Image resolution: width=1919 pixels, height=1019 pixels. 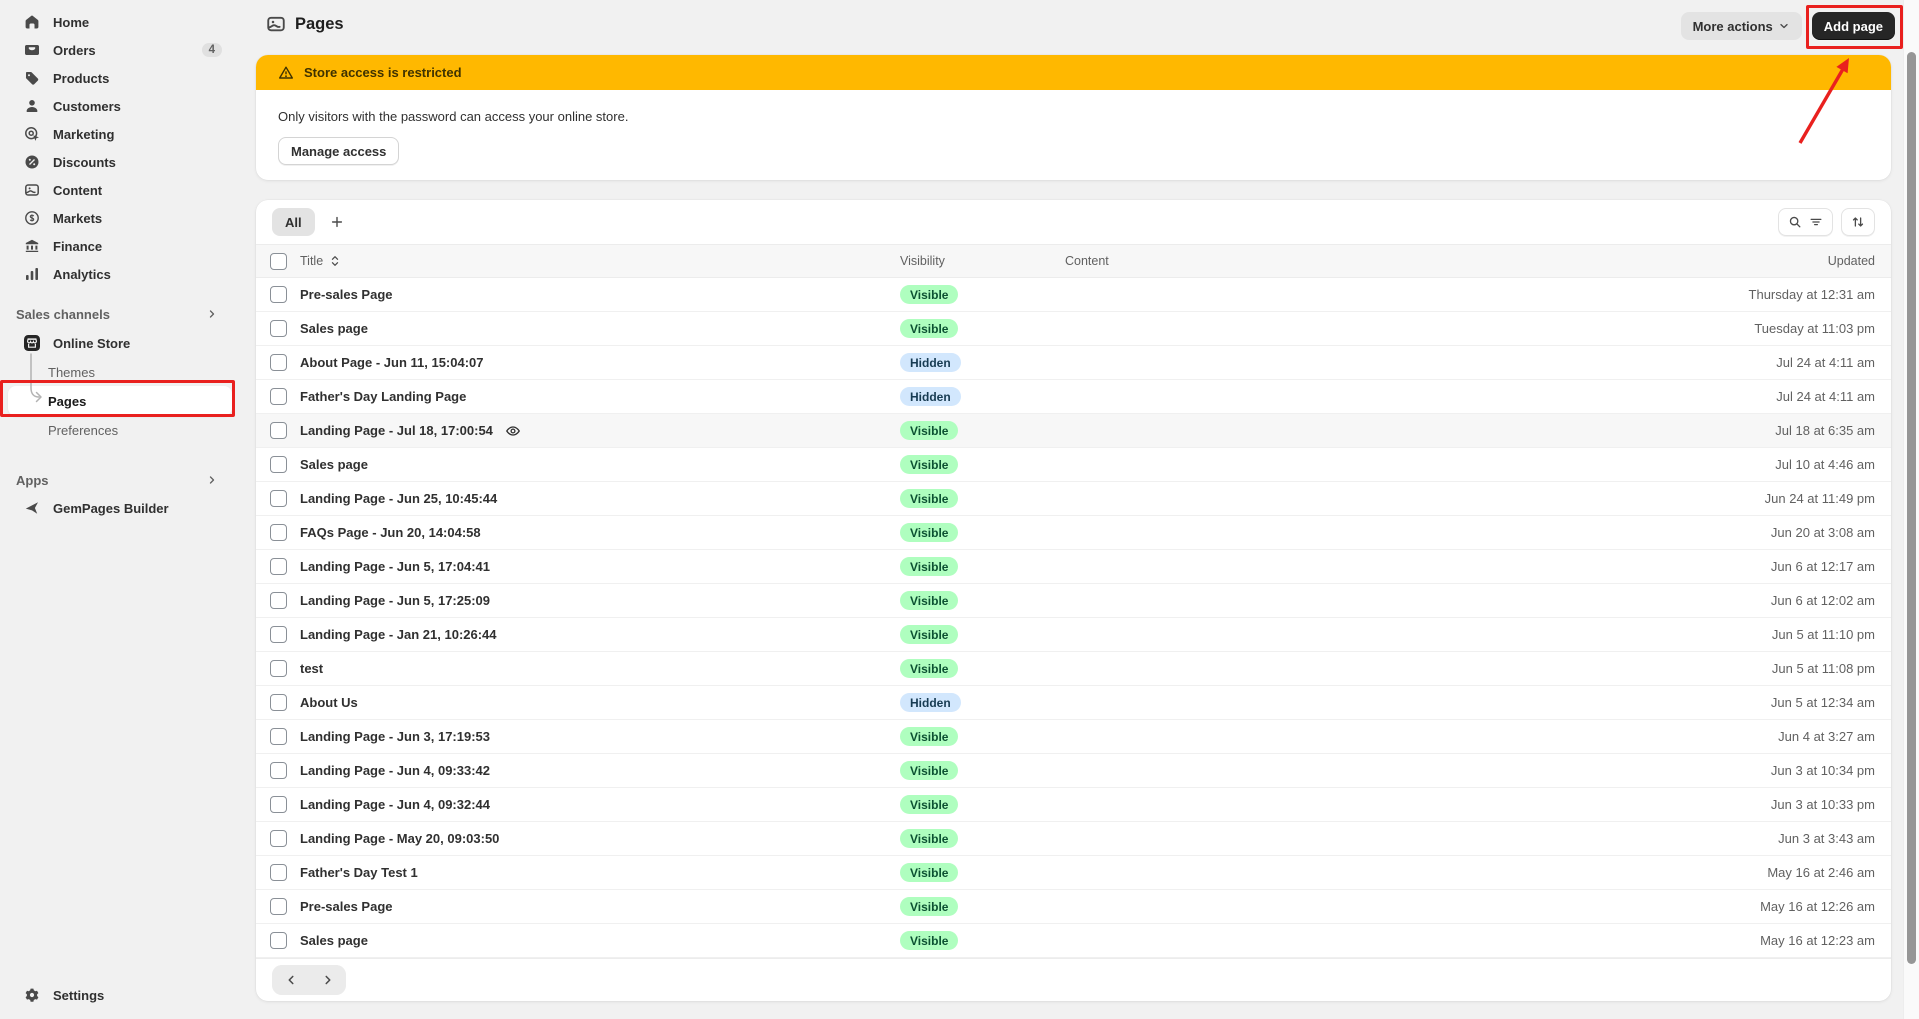 I want to click on page-title-link: Landing Page - Jun 25, 10:45:44, so click(x=398, y=498).